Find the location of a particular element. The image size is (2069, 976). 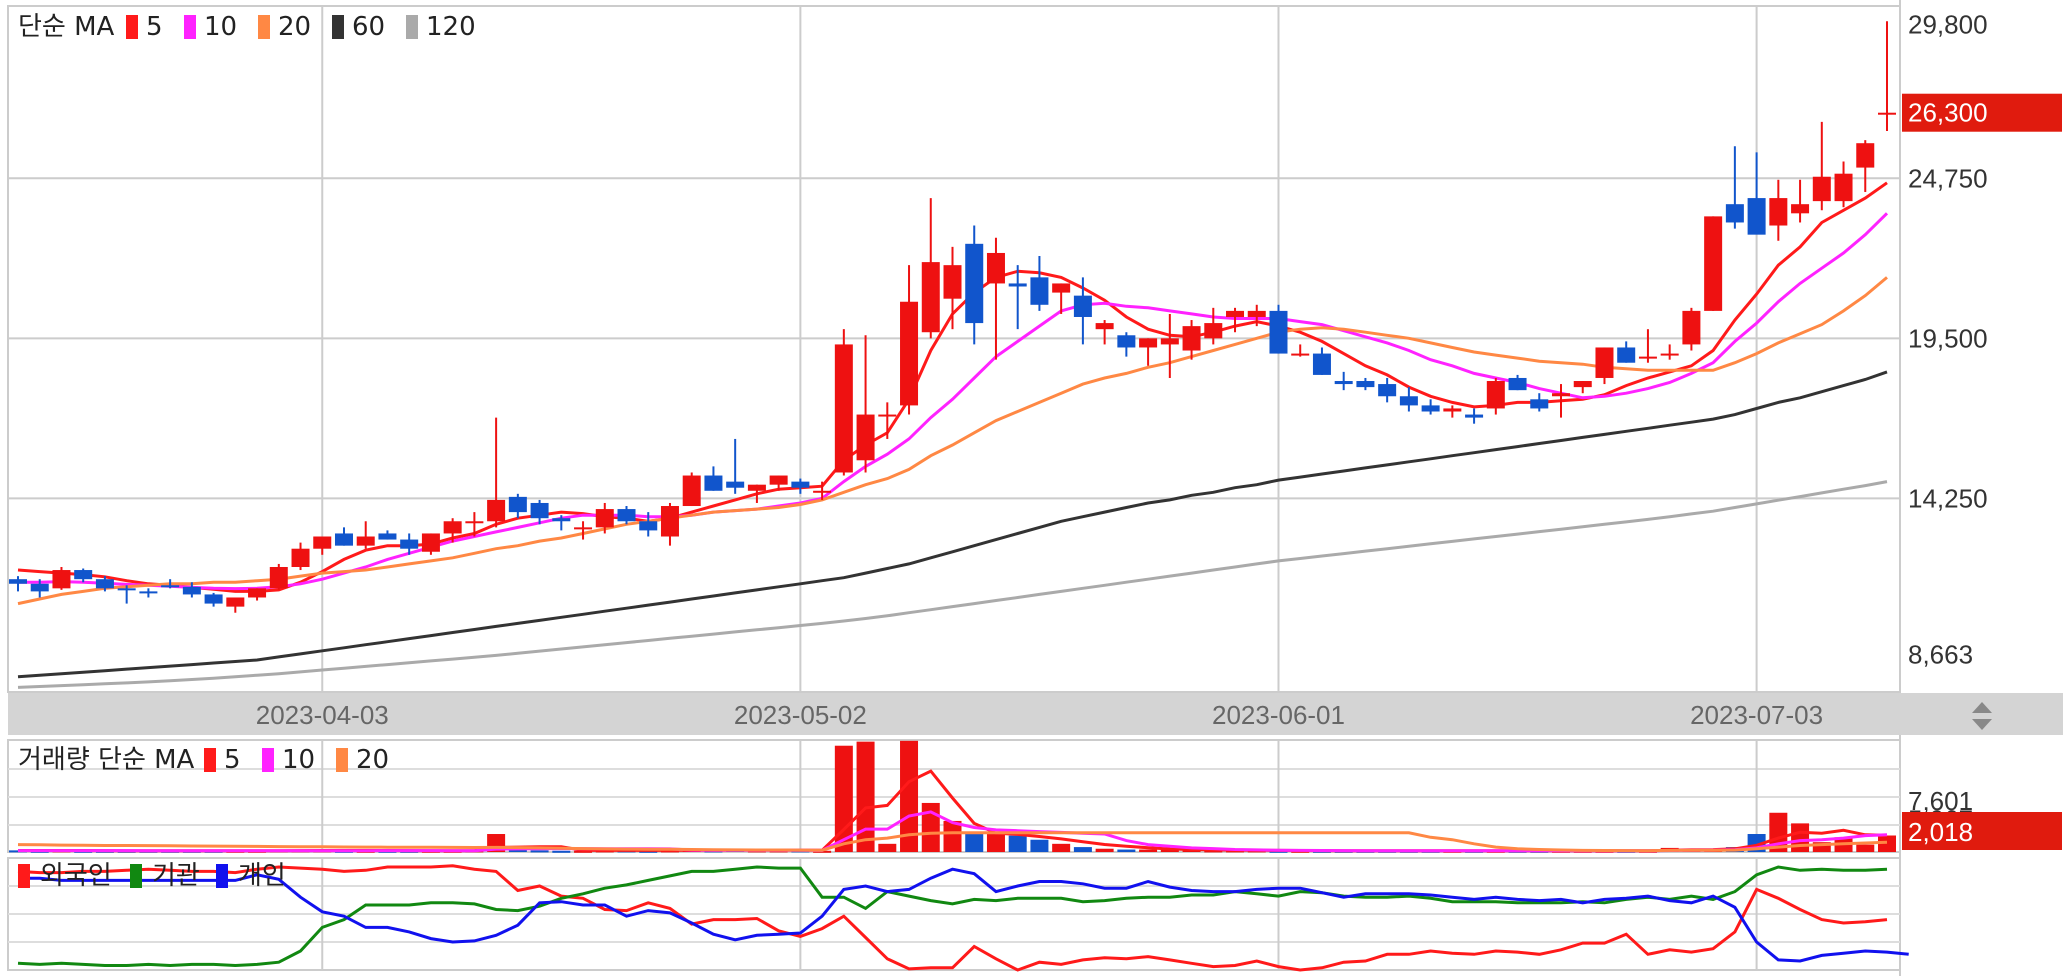

price-tick-label: 19,500 is located at coordinates (1948, 338).